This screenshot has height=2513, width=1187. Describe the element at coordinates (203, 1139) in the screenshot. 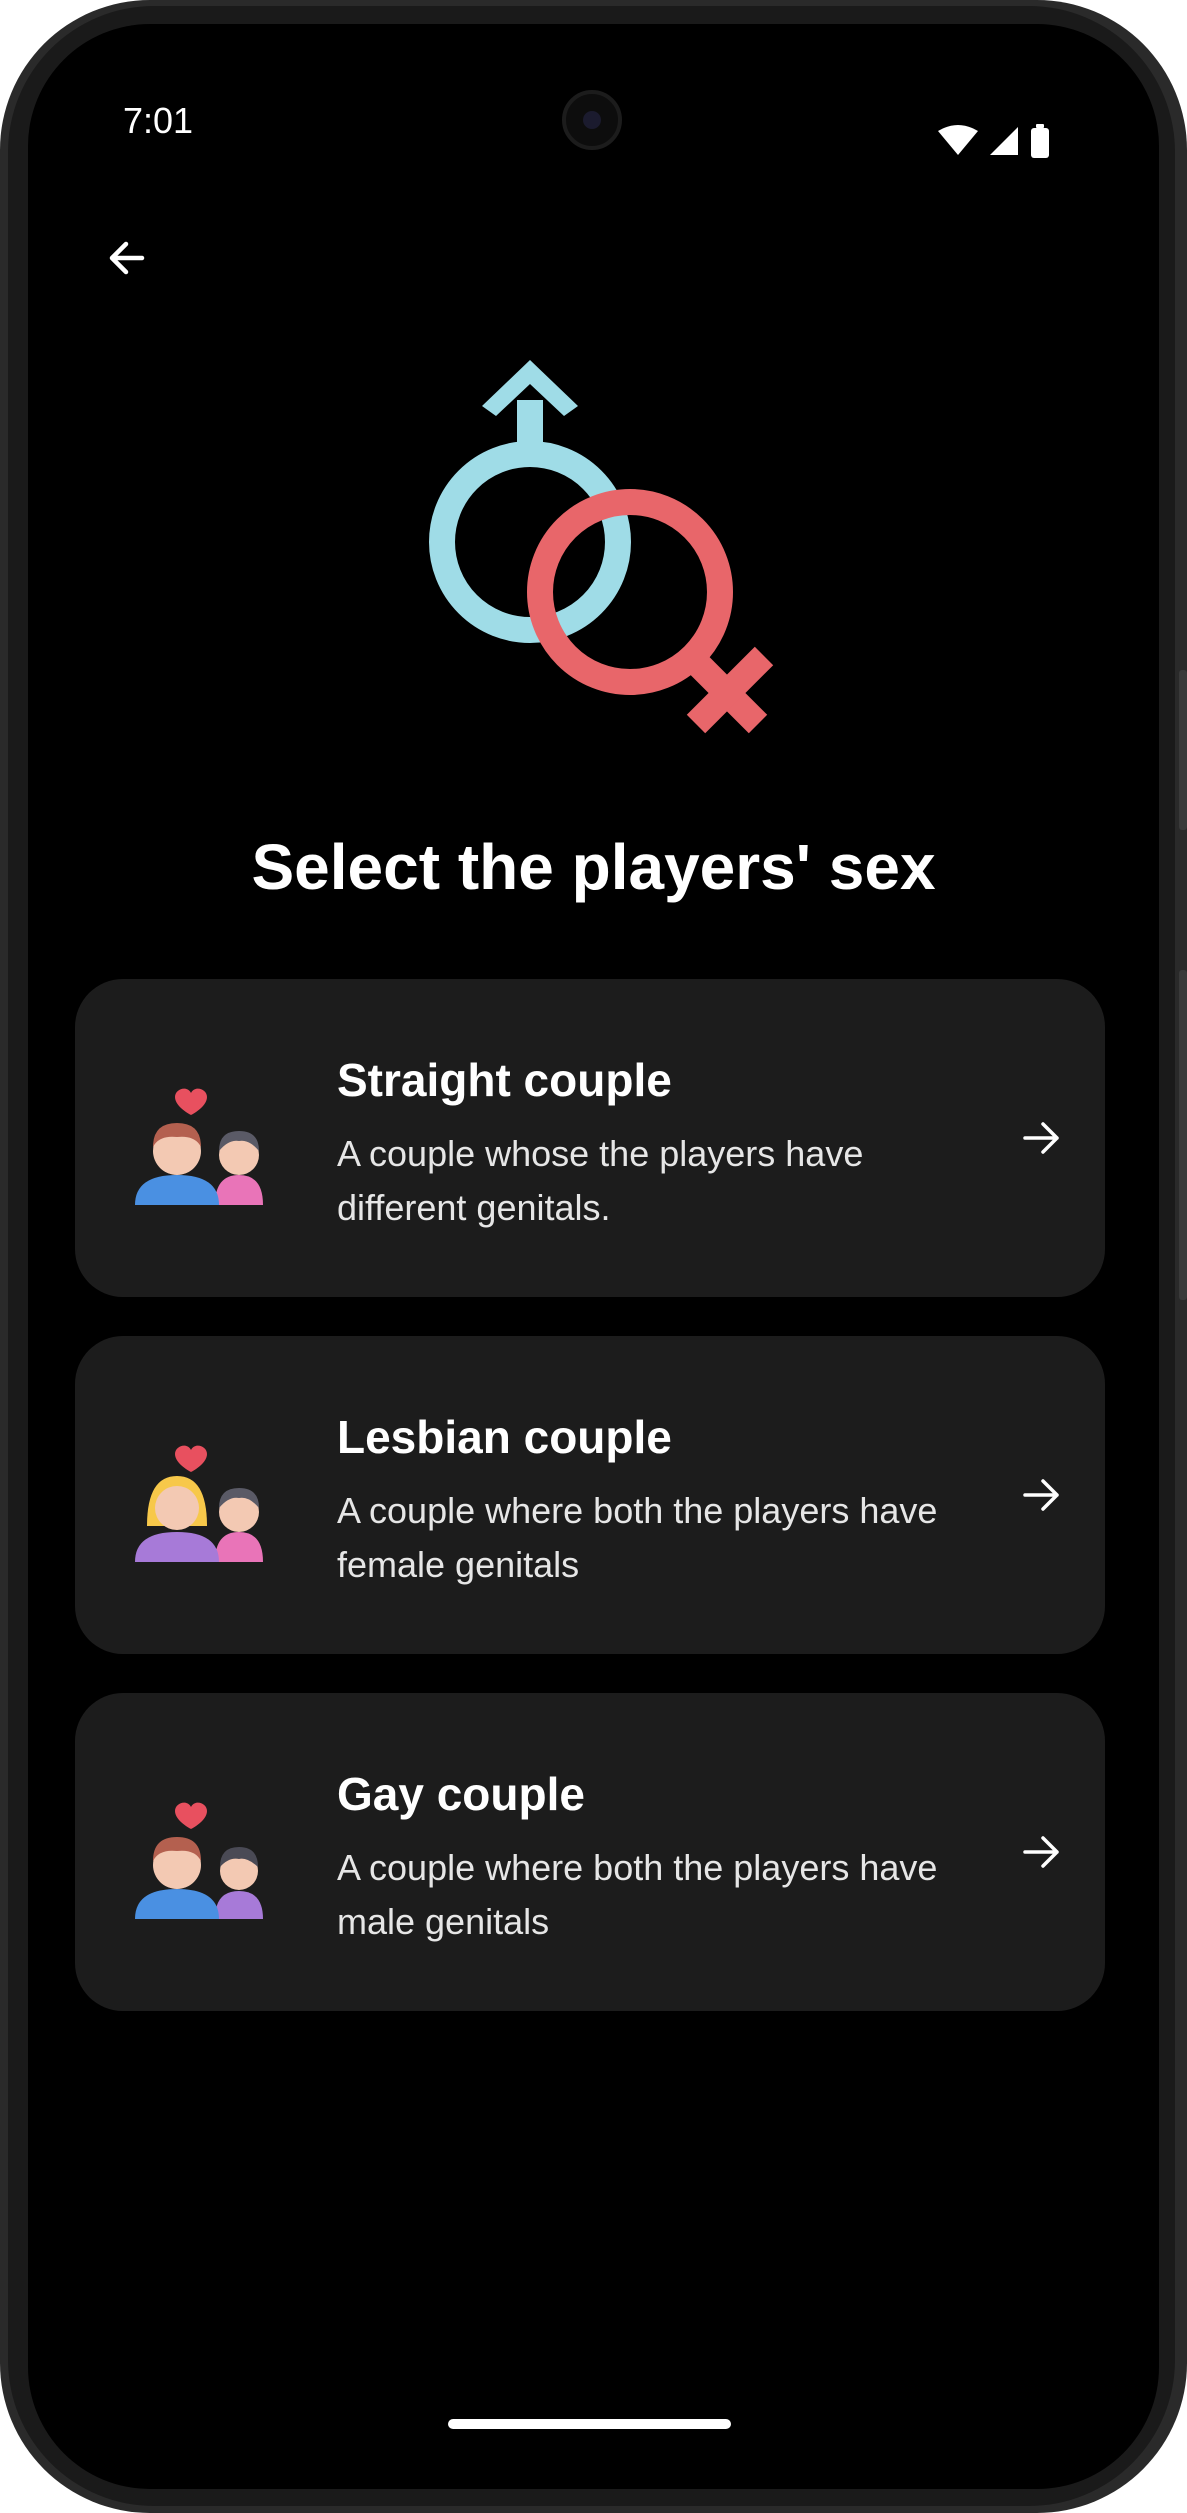

I see `straight-couple-icon` at that location.